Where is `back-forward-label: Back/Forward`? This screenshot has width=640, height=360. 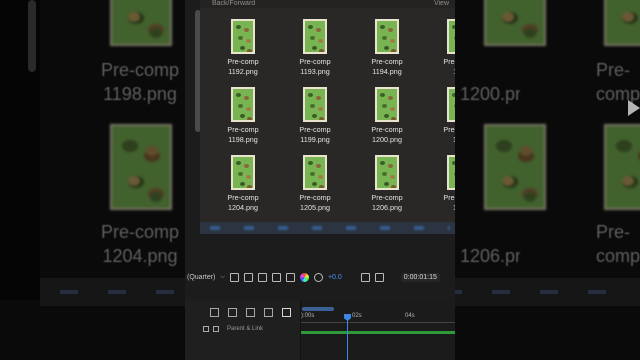
back-forward-label: Back/Forward is located at coordinates (233, 4).